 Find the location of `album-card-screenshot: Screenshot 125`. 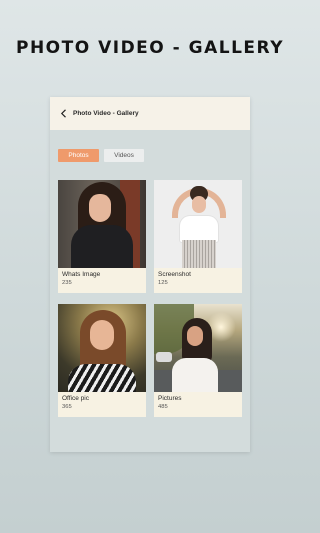

album-card-screenshot: Screenshot 125 is located at coordinates (198, 236).